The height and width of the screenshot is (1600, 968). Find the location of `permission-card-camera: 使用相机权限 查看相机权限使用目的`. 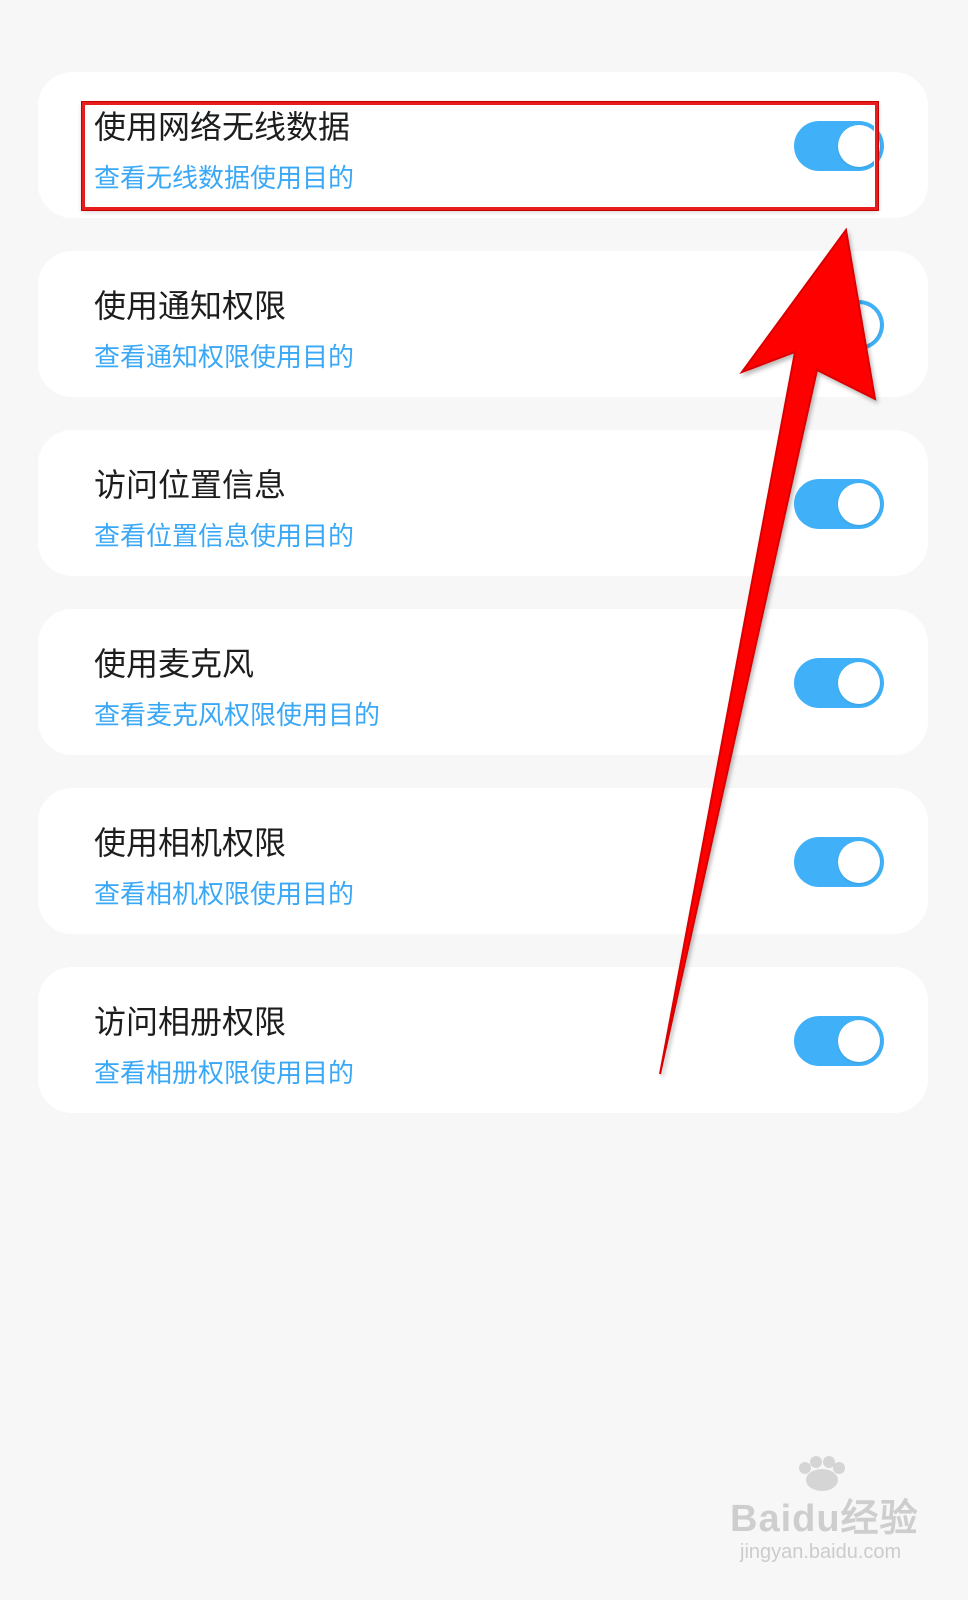

permission-card-camera: 使用相机权限 查看相机权限使用目的 is located at coordinates (483, 861).